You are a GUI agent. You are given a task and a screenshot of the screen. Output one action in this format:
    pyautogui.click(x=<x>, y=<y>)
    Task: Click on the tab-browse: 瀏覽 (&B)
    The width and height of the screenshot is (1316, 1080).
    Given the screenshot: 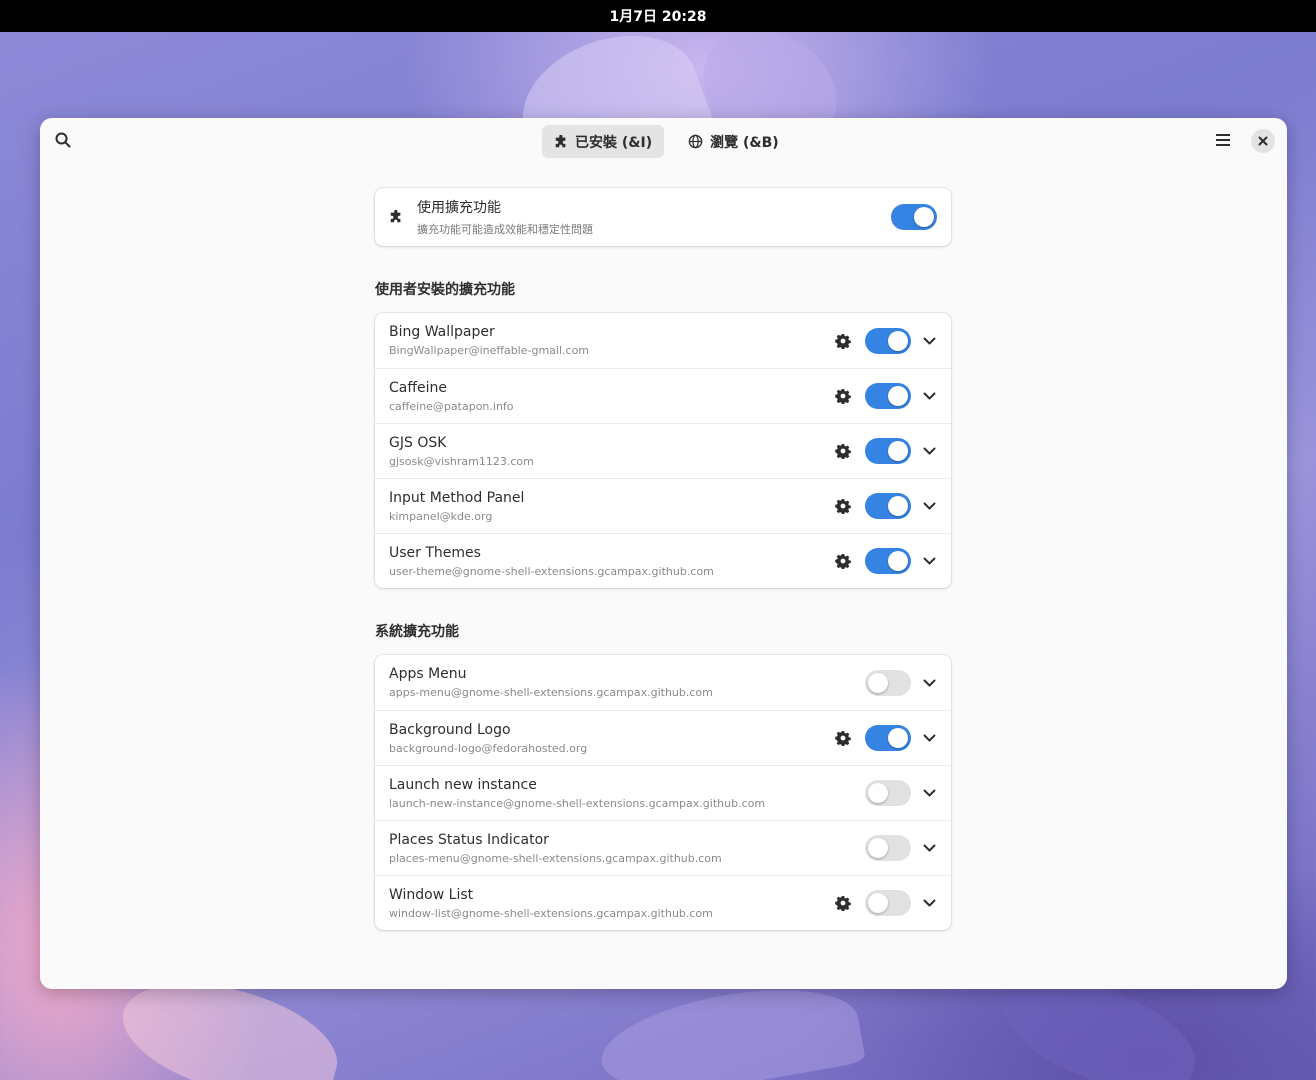 What is the action you would take?
    pyautogui.click(x=733, y=141)
    